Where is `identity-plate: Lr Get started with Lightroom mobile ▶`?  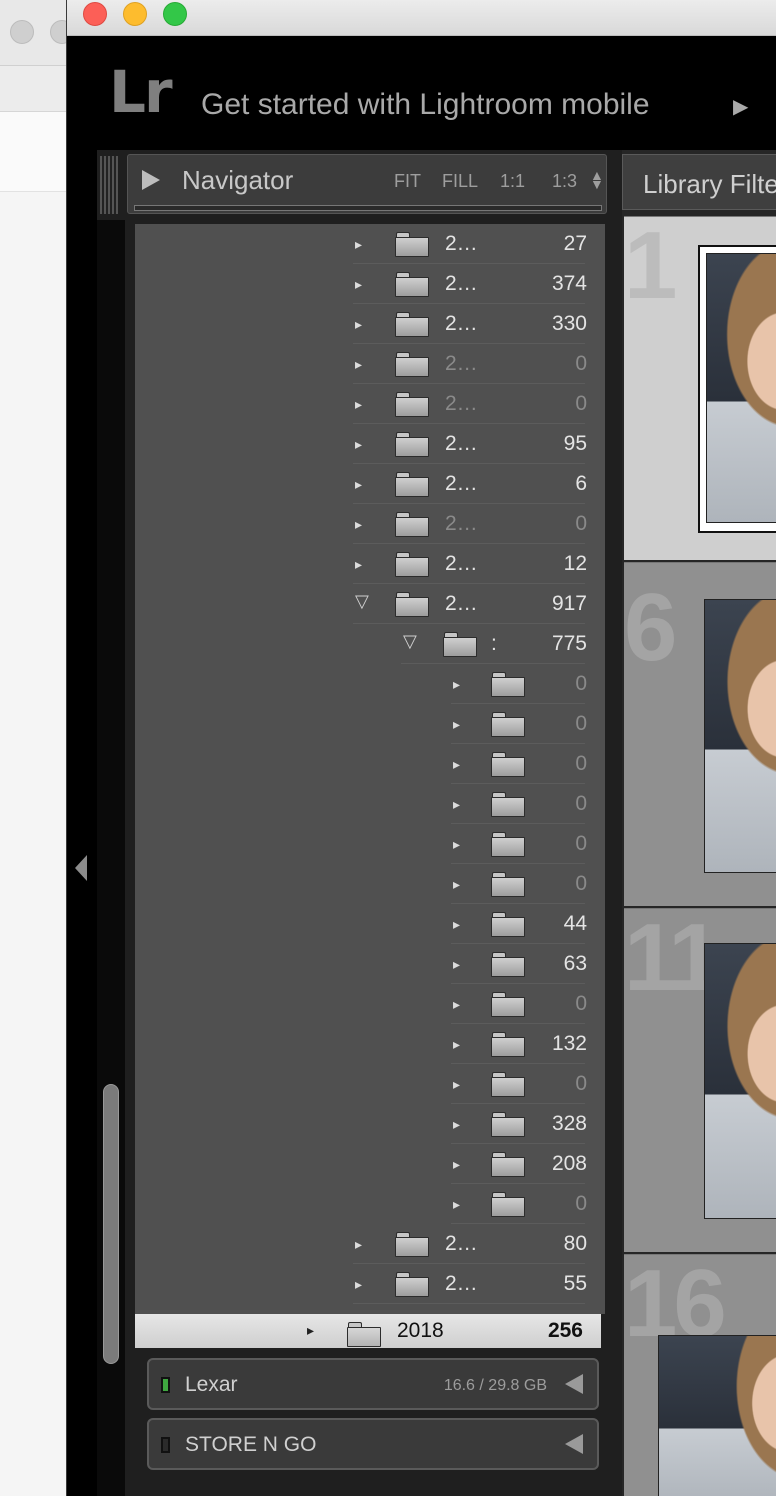
identity-plate: Lr Get started with Lightroom mobile ▶ is located at coordinates (421, 93).